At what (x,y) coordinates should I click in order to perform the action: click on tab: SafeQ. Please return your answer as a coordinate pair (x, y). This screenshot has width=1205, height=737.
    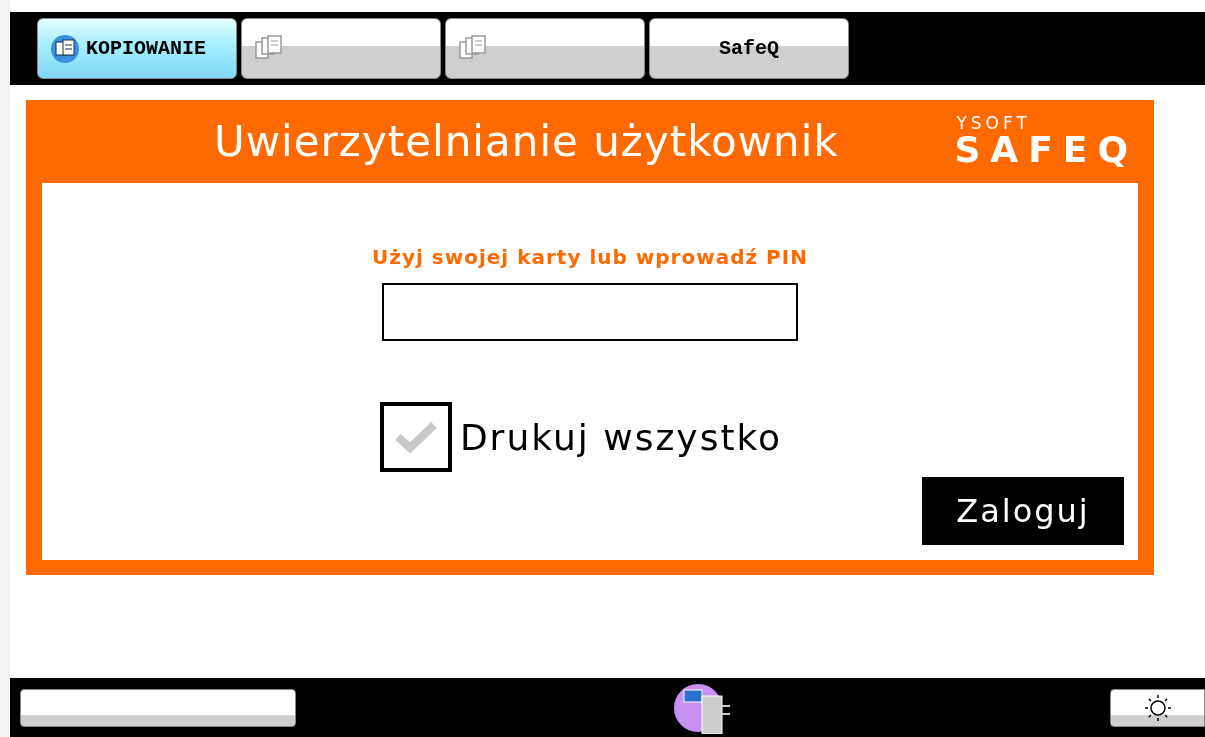
    Looking at the image, I should click on (749, 48).